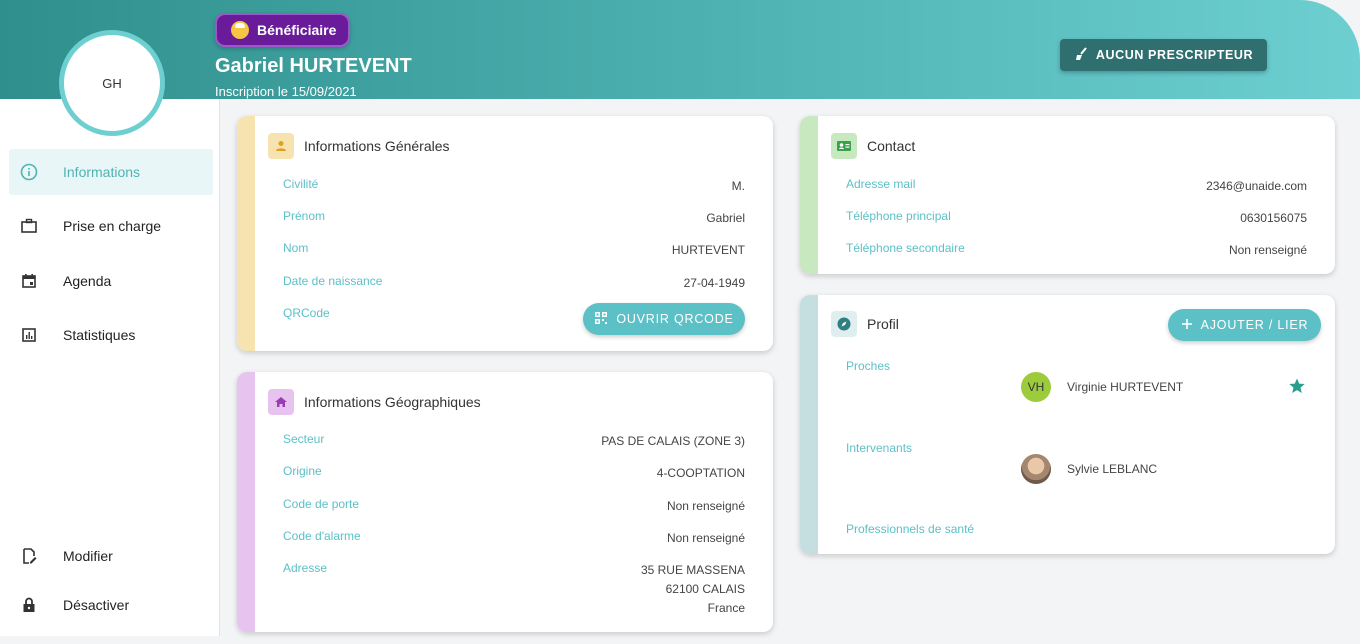 This screenshot has height=644, width=1360. I want to click on address-line3: France, so click(726, 608).